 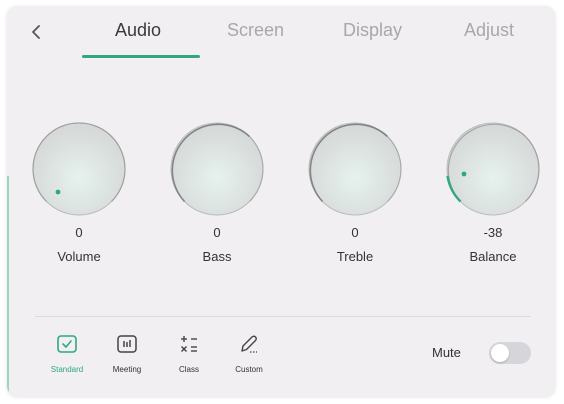 What do you see at coordinates (188, 369) in the screenshot?
I see `mode-class-label: Class` at bounding box center [188, 369].